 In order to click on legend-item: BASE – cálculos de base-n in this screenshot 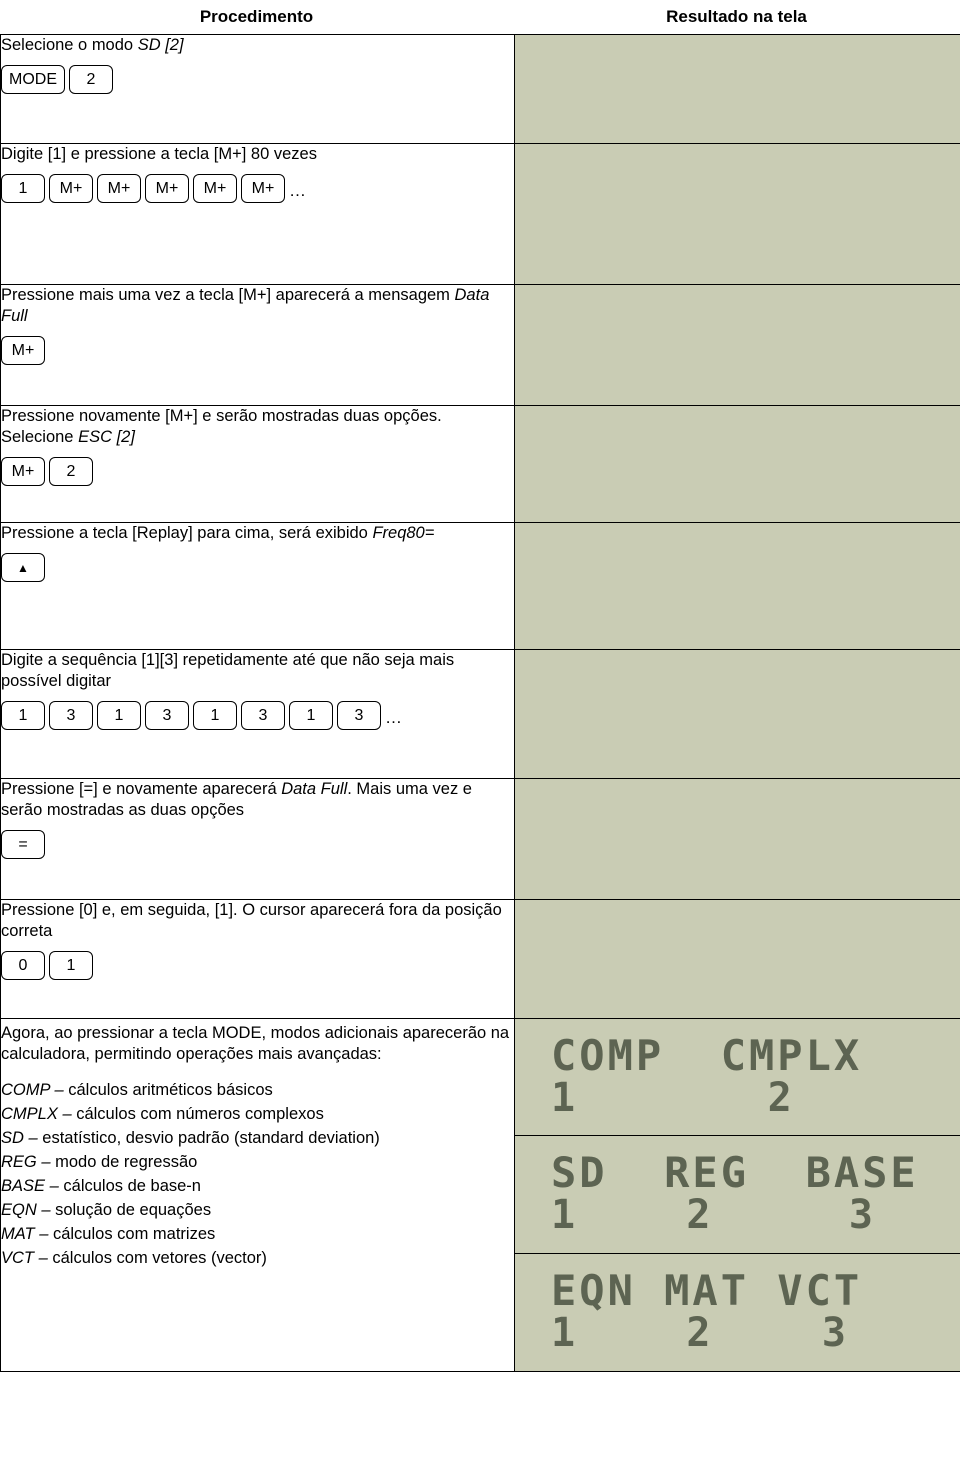, I will do `click(101, 1185)`.